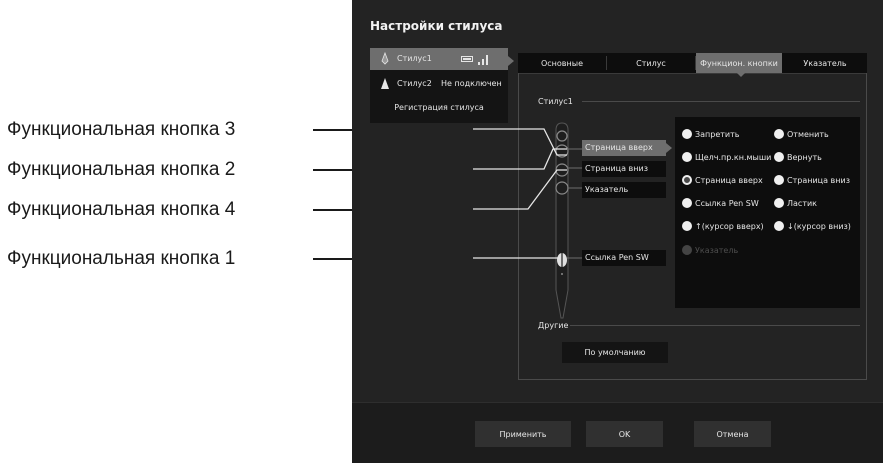 The height and width of the screenshot is (463, 883). I want to click on stylus-status: Не подключен, so click(471, 83).